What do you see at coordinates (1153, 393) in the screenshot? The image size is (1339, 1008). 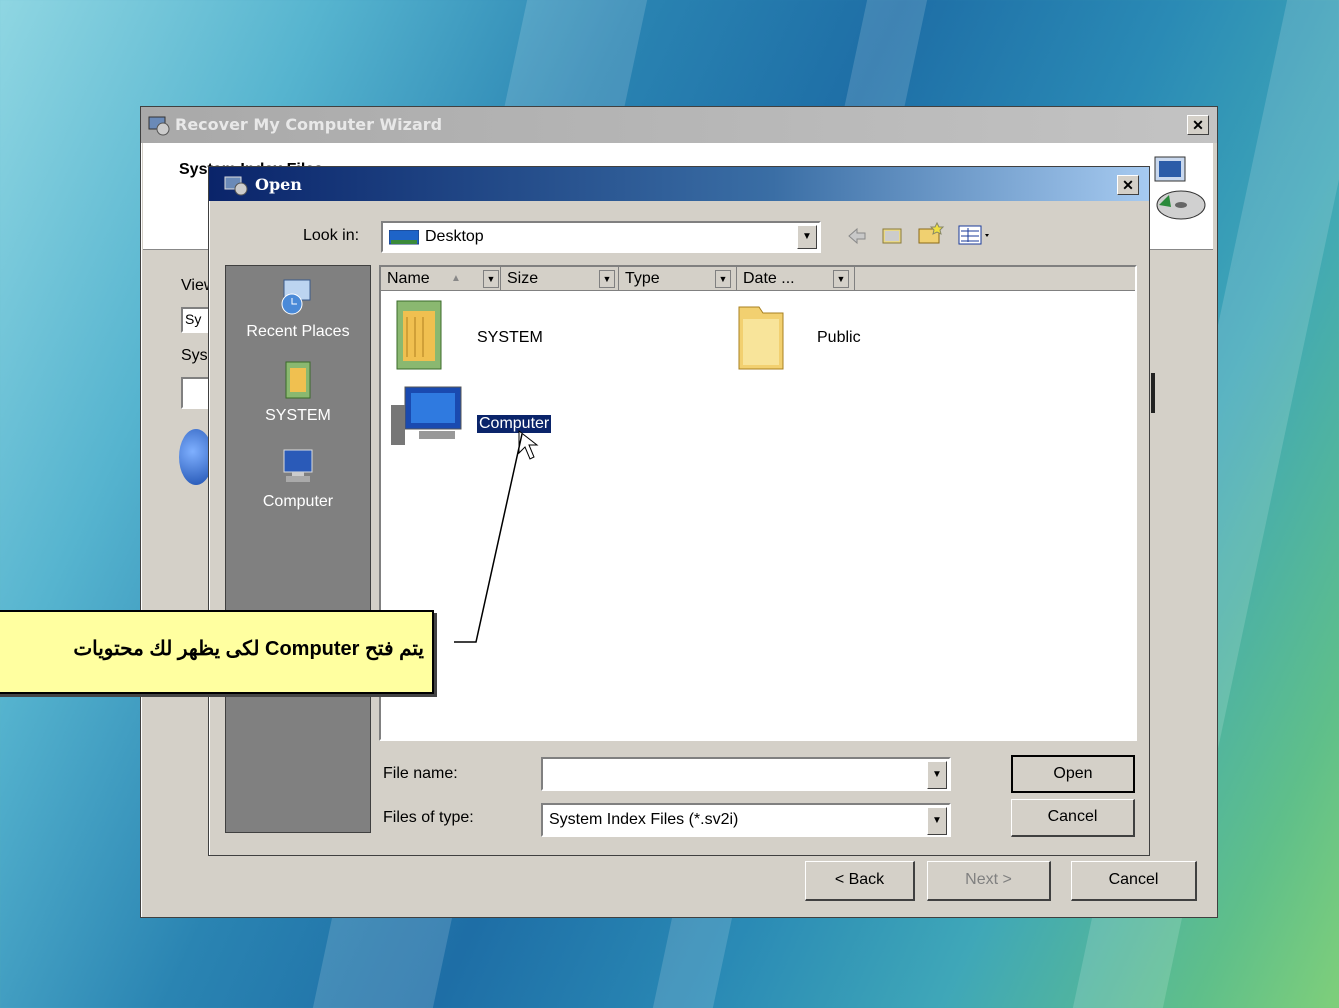 I see `wizard-scroll-edge` at bounding box center [1153, 393].